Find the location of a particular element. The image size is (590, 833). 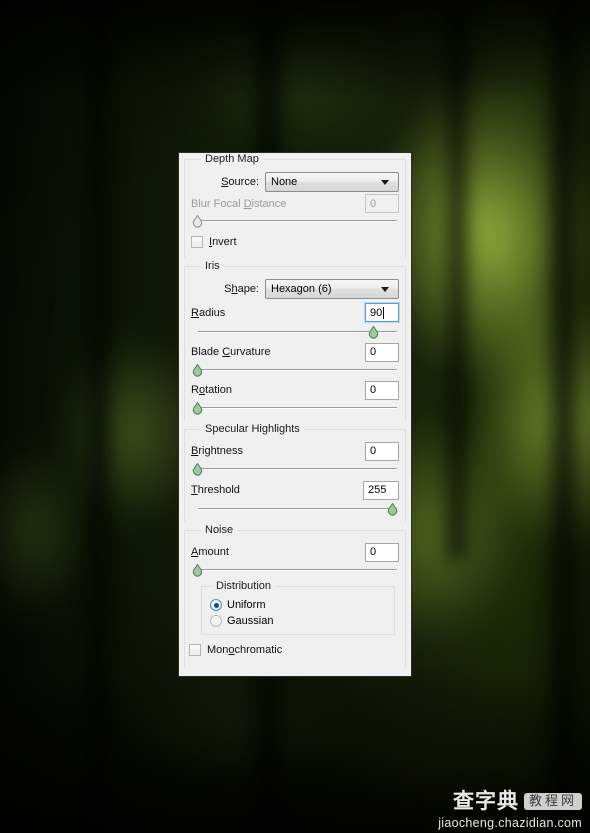

brightness-input: 0 is located at coordinates (382, 451).